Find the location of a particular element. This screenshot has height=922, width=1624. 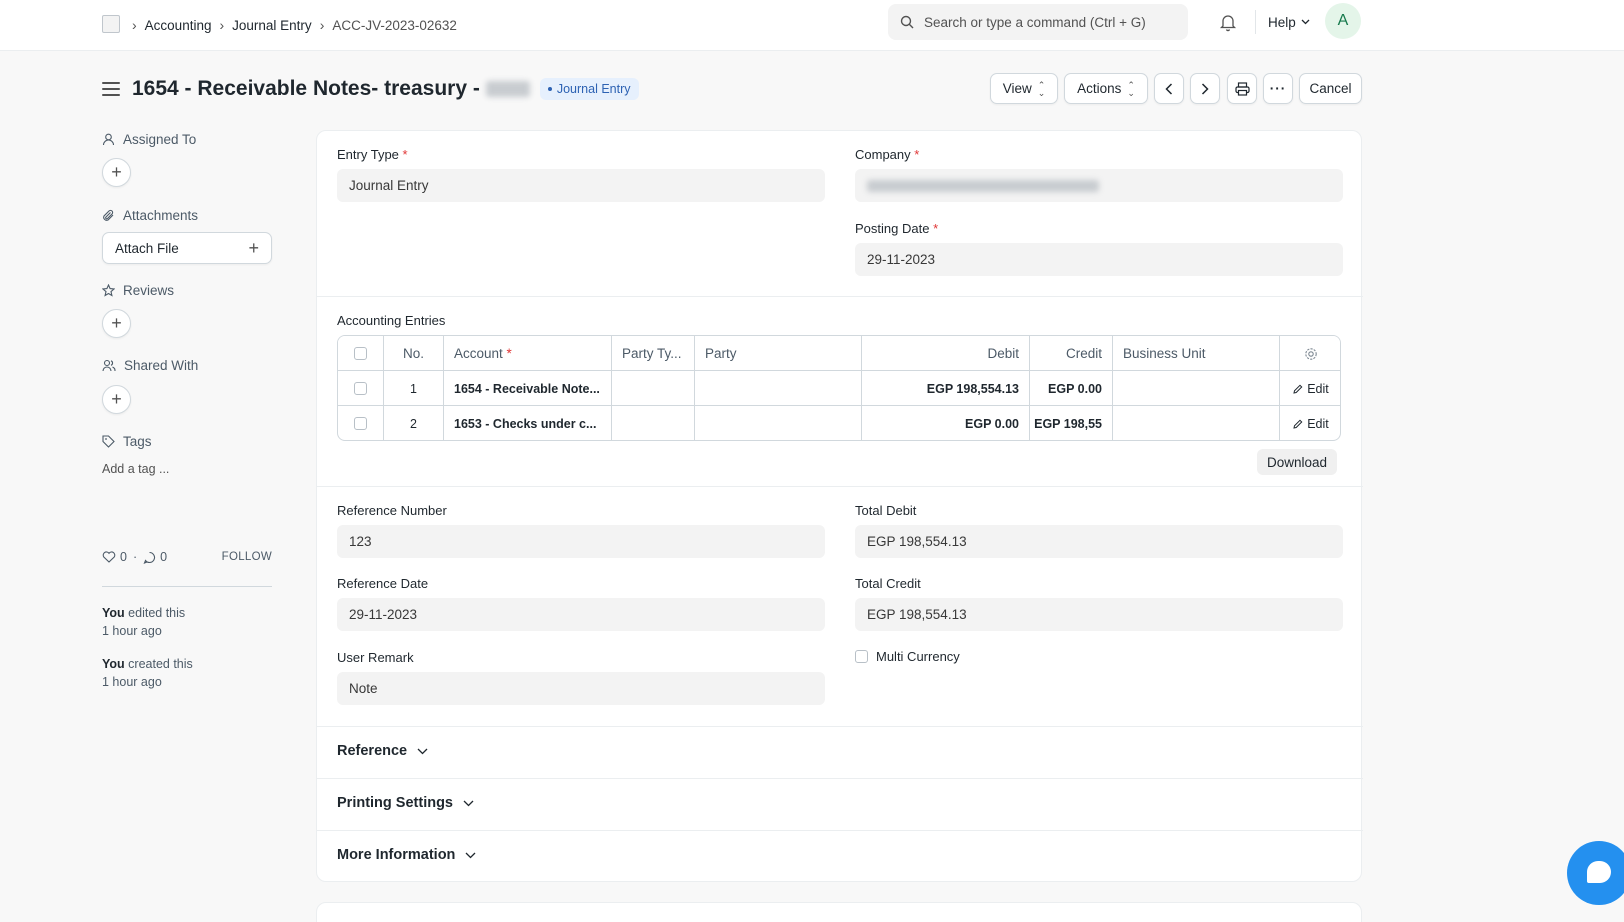

printing-settings-section-toggle: Printing Settings is located at coordinates (405, 803).